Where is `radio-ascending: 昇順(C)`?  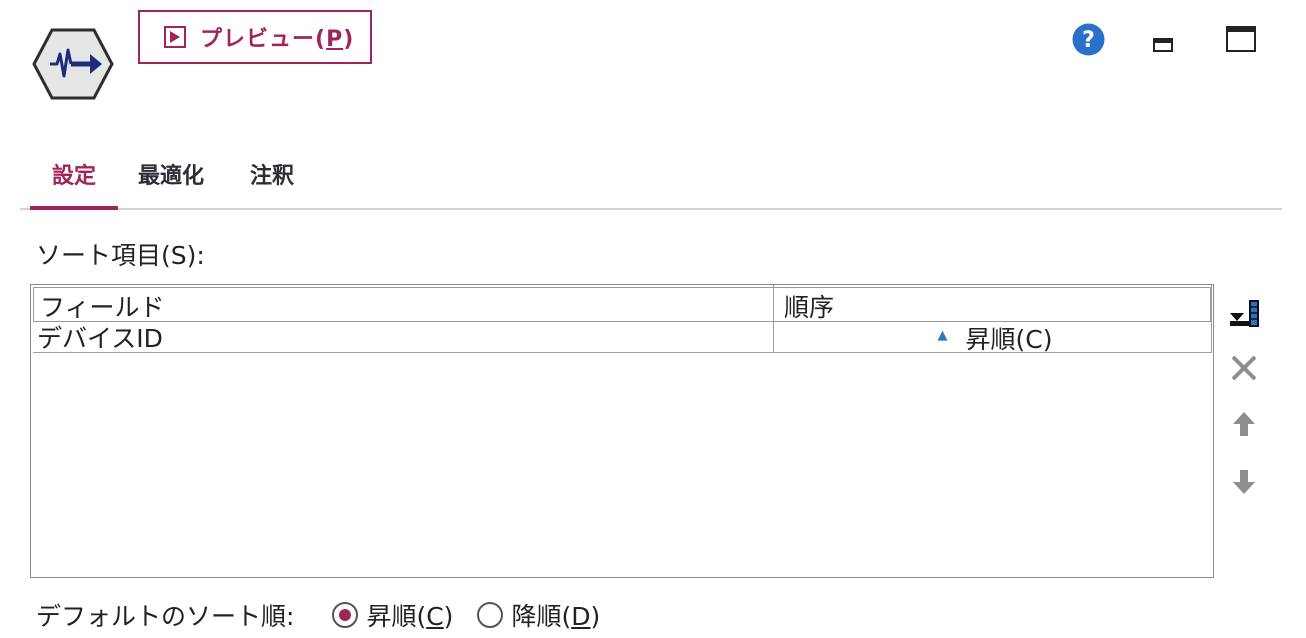
radio-ascending: 昇順(C) is located at coordinates (392, 615).